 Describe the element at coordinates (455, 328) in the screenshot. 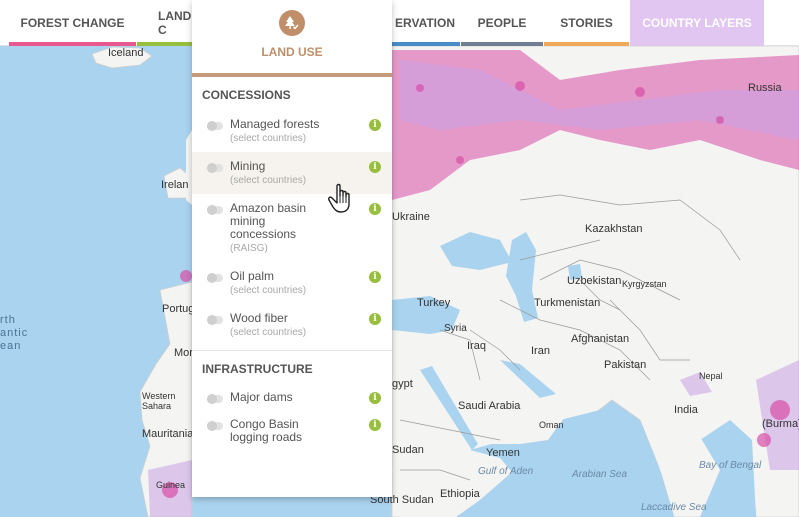

I see `map-label-syria: Syria` at that location.